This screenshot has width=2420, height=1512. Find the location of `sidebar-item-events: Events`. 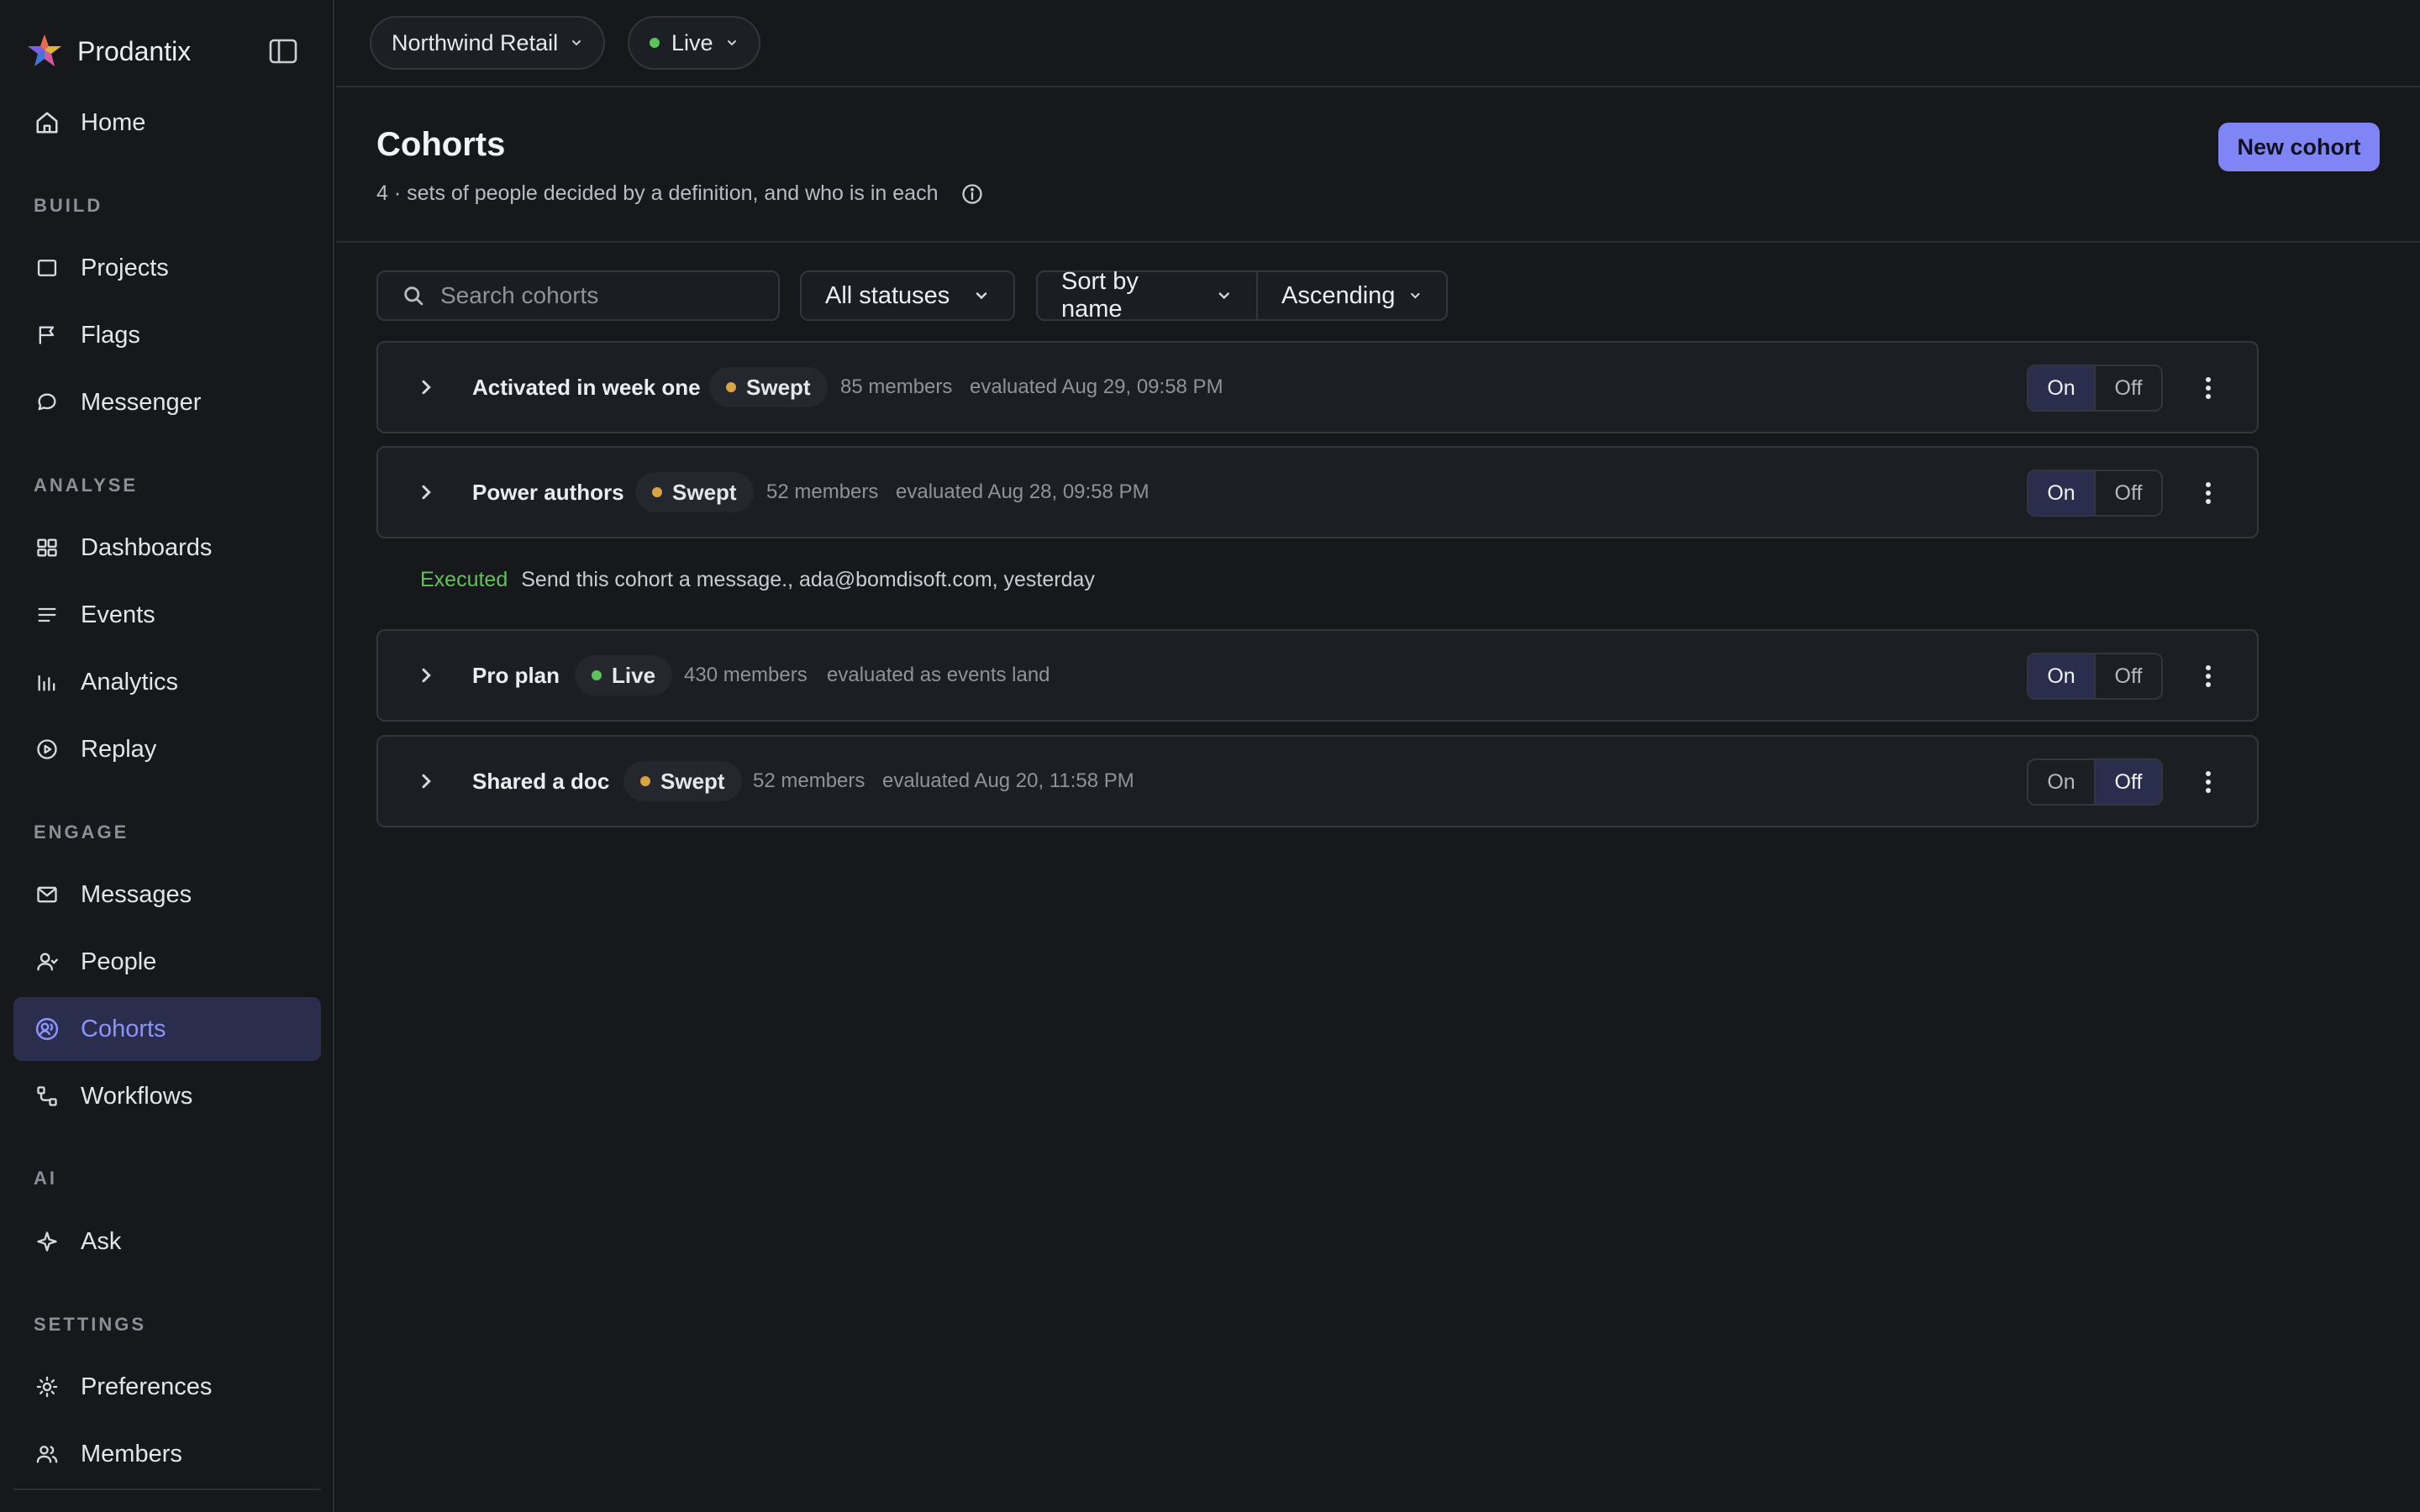

sidebar-item-events: Events is located at coordinates (167, 615).